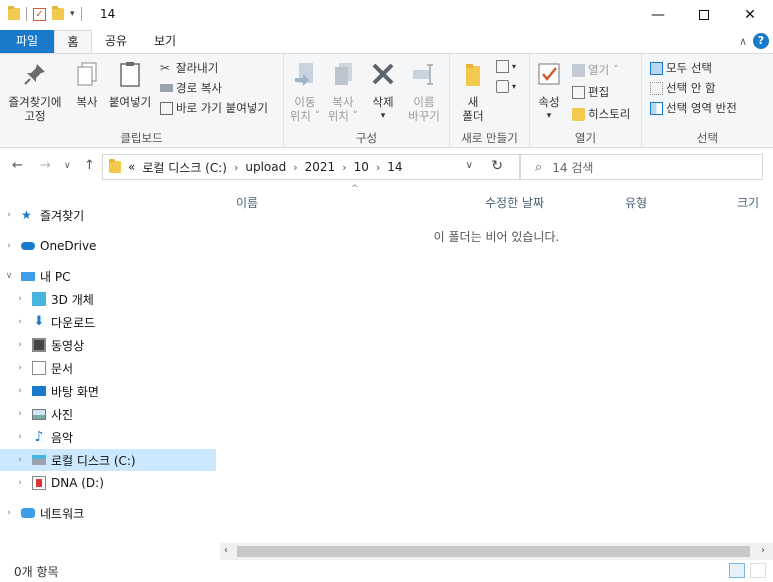 This screenshot has width=773, height=582. I want to click on tab-home: 홈, so click(73, 42).